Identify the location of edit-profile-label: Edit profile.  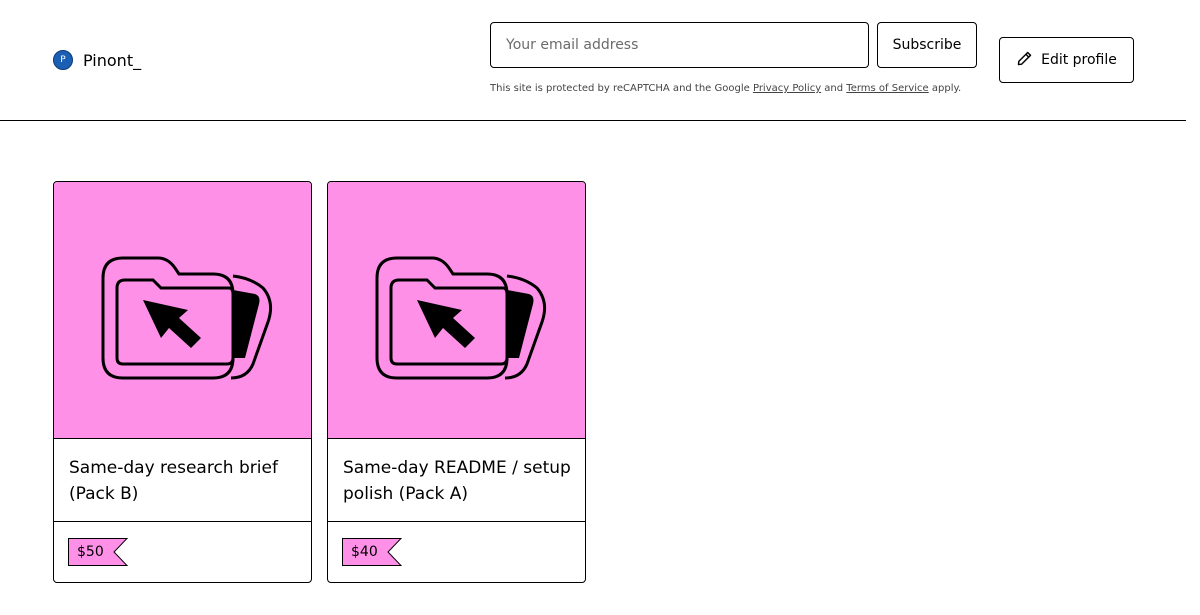
(1079, 60).